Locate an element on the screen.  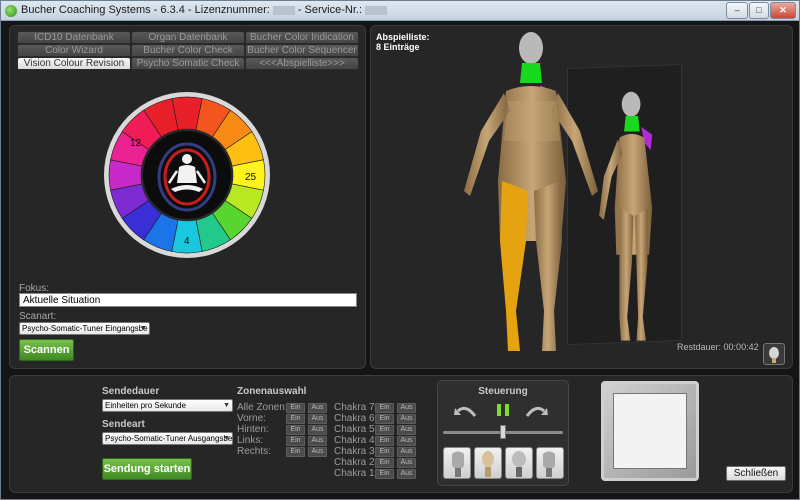
send-duration-select: Einheiten pro Sekunde ▼ is located at coordinates (167, 405).